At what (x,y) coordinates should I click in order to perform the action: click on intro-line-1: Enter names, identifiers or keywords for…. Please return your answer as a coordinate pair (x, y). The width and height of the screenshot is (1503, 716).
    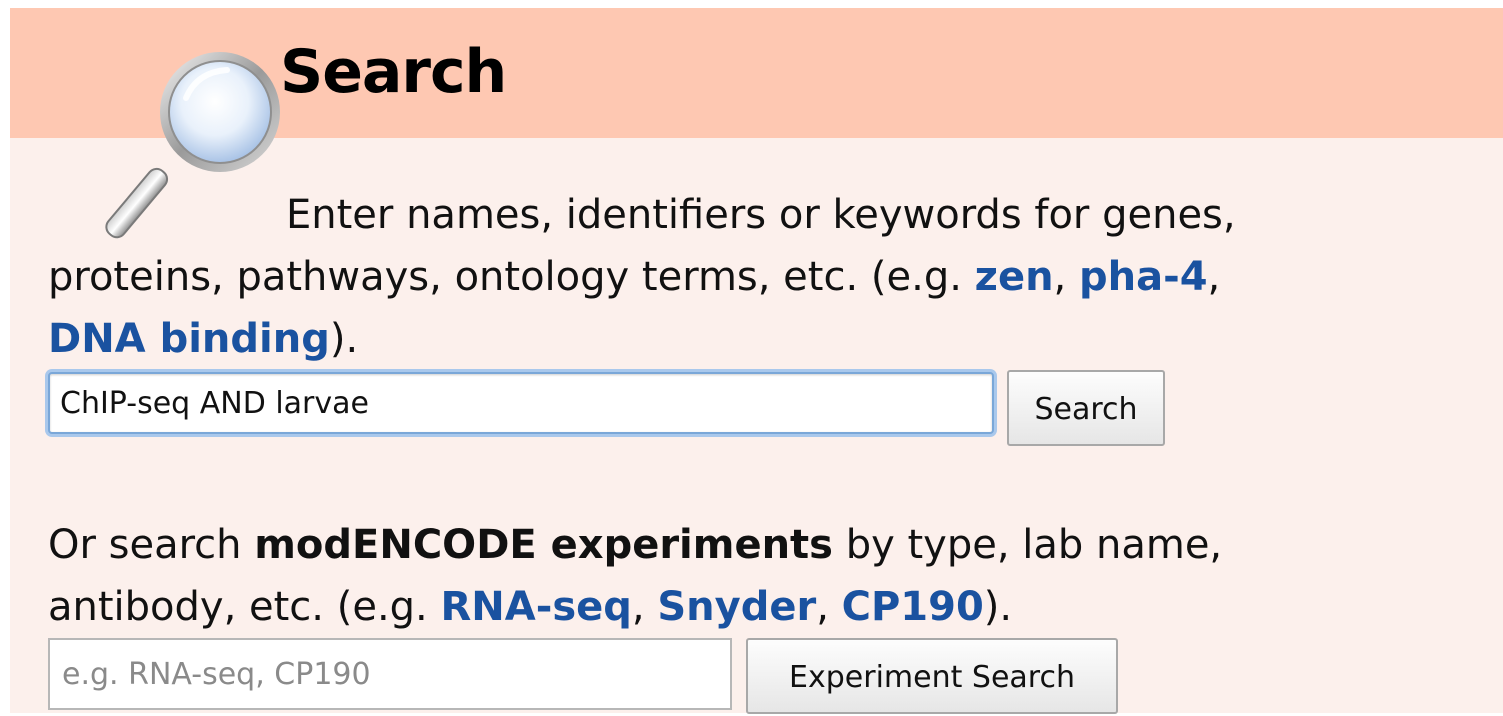
    Looking at the image, I should click on (761, 215).